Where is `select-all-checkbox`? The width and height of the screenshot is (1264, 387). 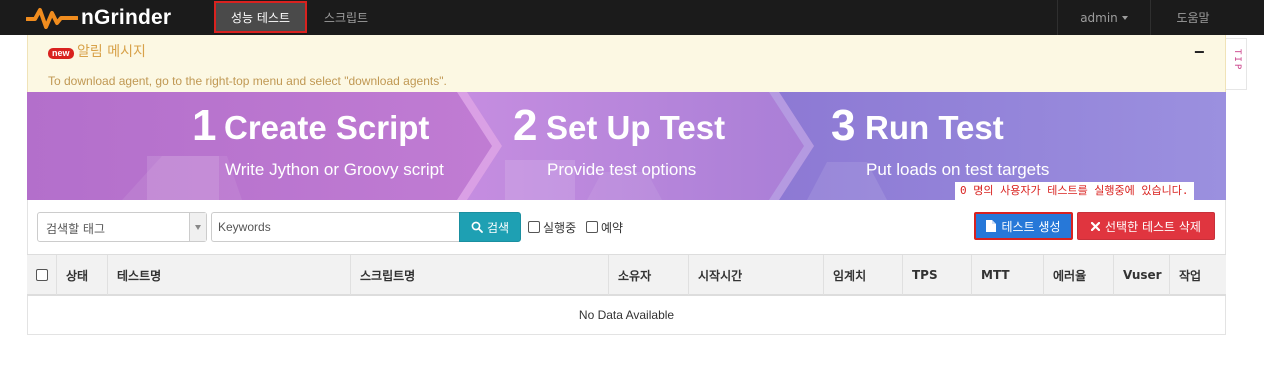
select-all-checkbox is located at coordinates (42, 275).